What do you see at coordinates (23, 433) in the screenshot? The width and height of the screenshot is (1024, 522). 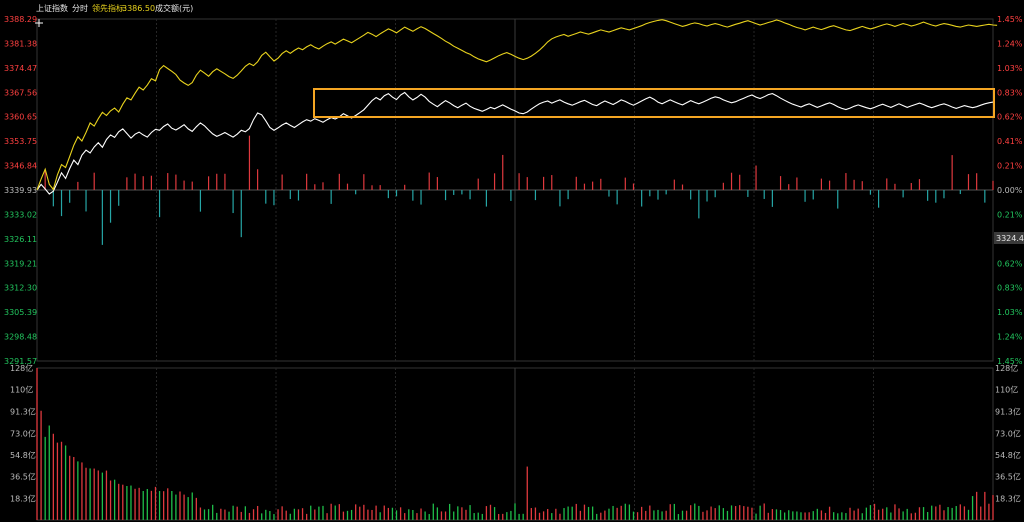 I see `volume-tick-label-left: 73.0亿` at bounding box center [23, 433].